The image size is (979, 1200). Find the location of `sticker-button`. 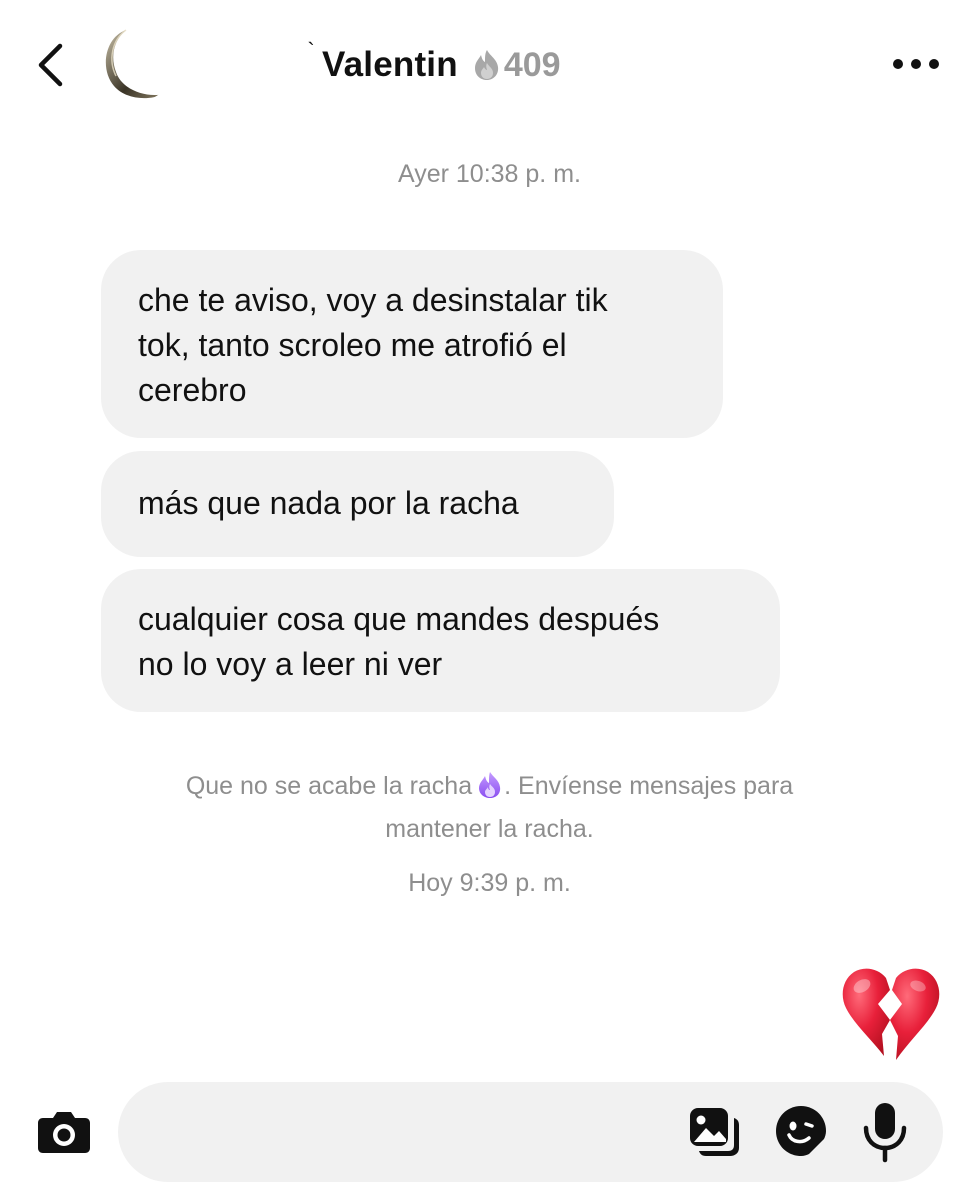

sticker-button is located at coordinates (802, 1132).